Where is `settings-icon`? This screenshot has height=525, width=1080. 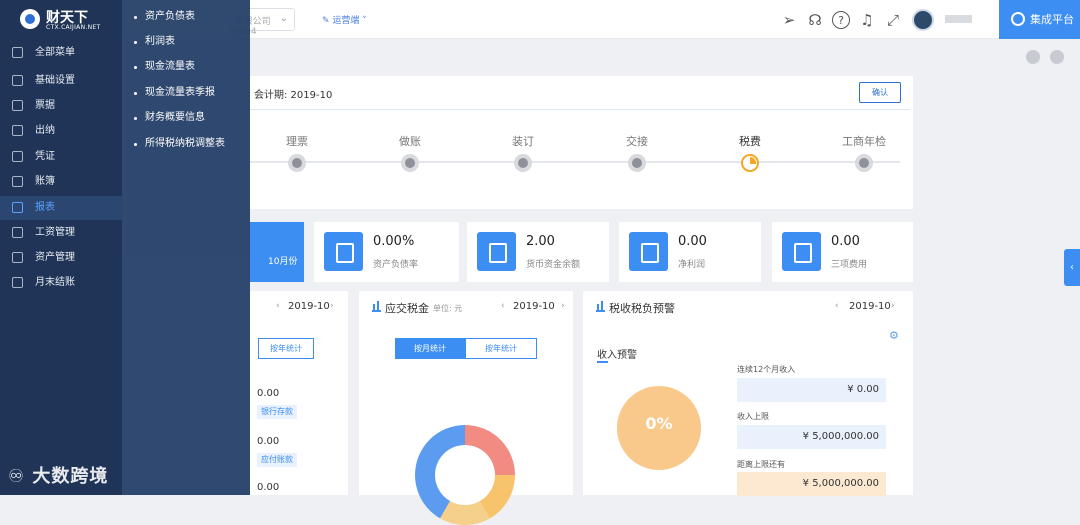 settings-icon is located at coordinates (17, 80).